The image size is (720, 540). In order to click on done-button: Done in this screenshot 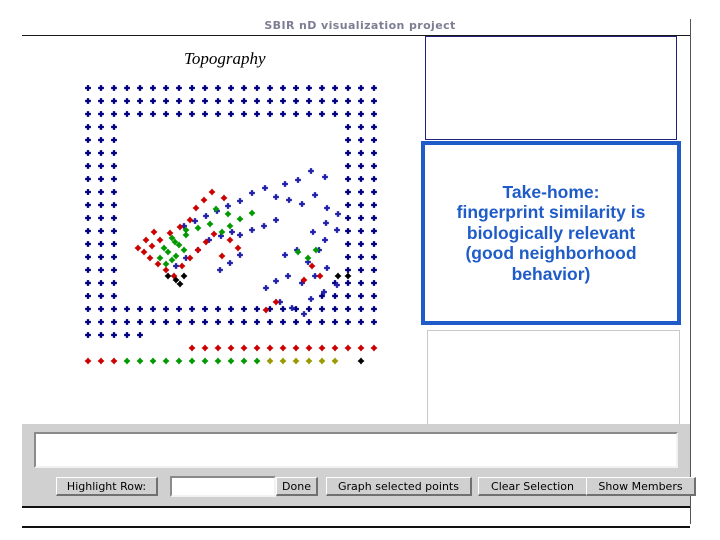, I will do `click(297, 486)`.